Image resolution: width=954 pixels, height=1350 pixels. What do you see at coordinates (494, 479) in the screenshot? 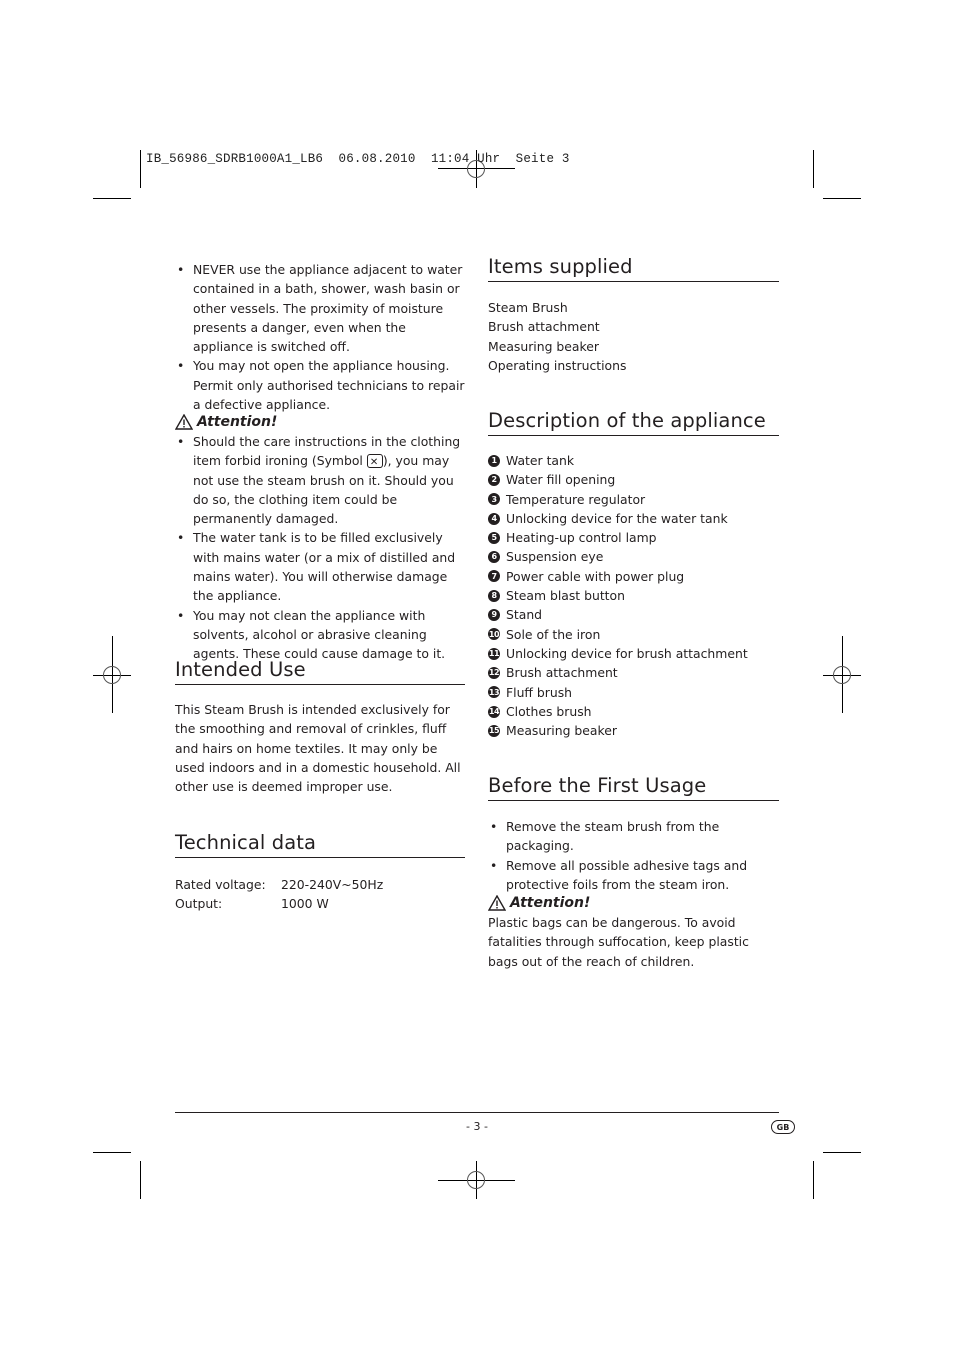
I see `number-badge-icon: 2` at bounding box center [494, 479].